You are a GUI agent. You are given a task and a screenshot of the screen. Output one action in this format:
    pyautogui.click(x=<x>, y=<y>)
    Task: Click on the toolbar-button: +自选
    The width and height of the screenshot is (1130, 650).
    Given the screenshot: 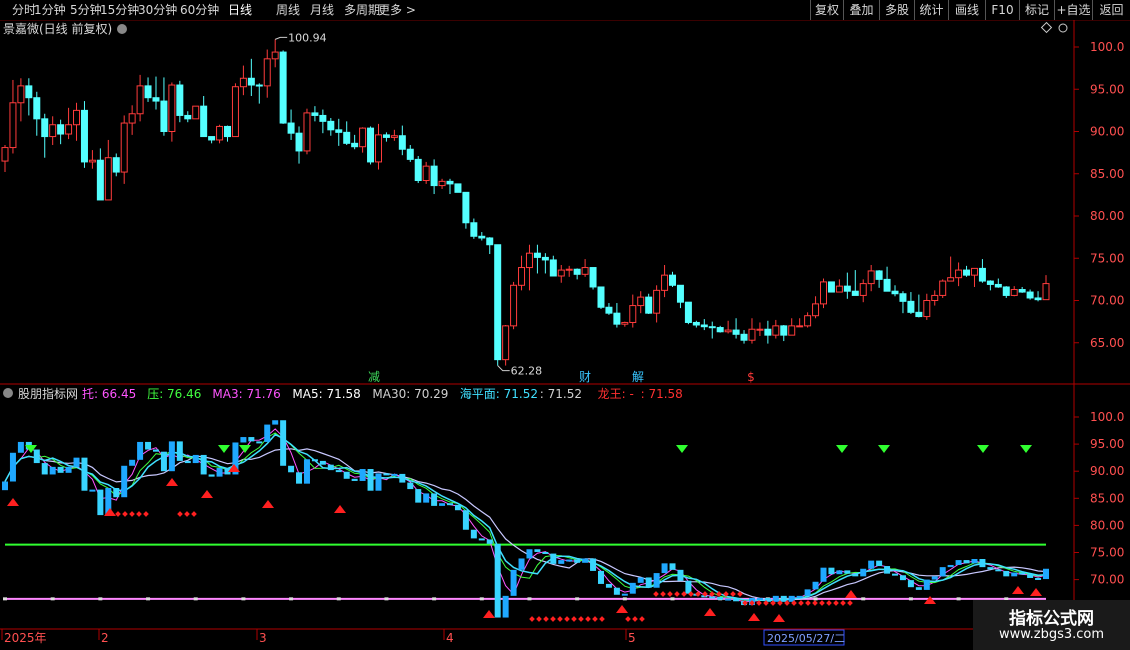 What is the action you would take?
    pyautogui.click(x=1073, y=10)
    